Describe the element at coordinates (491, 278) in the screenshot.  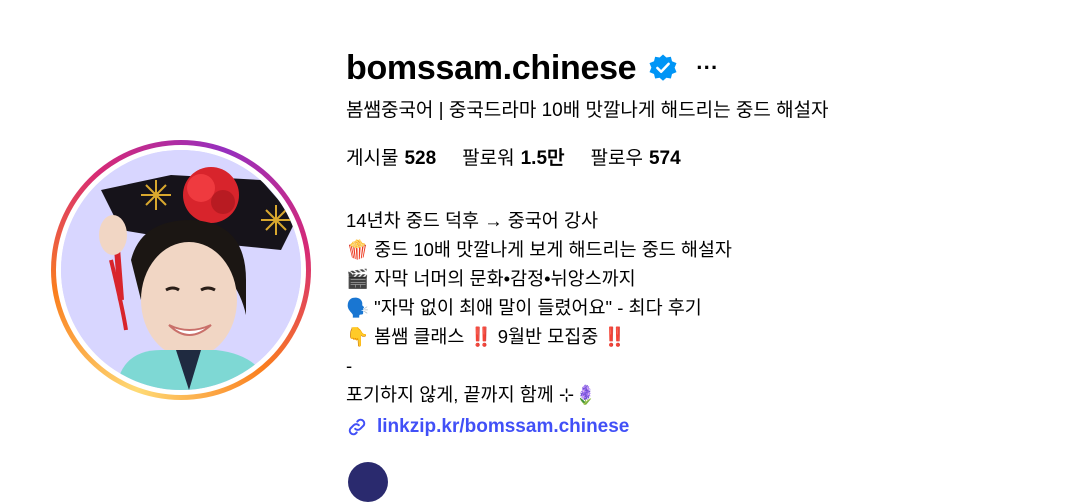
I see `bio-line: 🎬 자막 너머의 문화•감정•뉘앙스까지` at that location.